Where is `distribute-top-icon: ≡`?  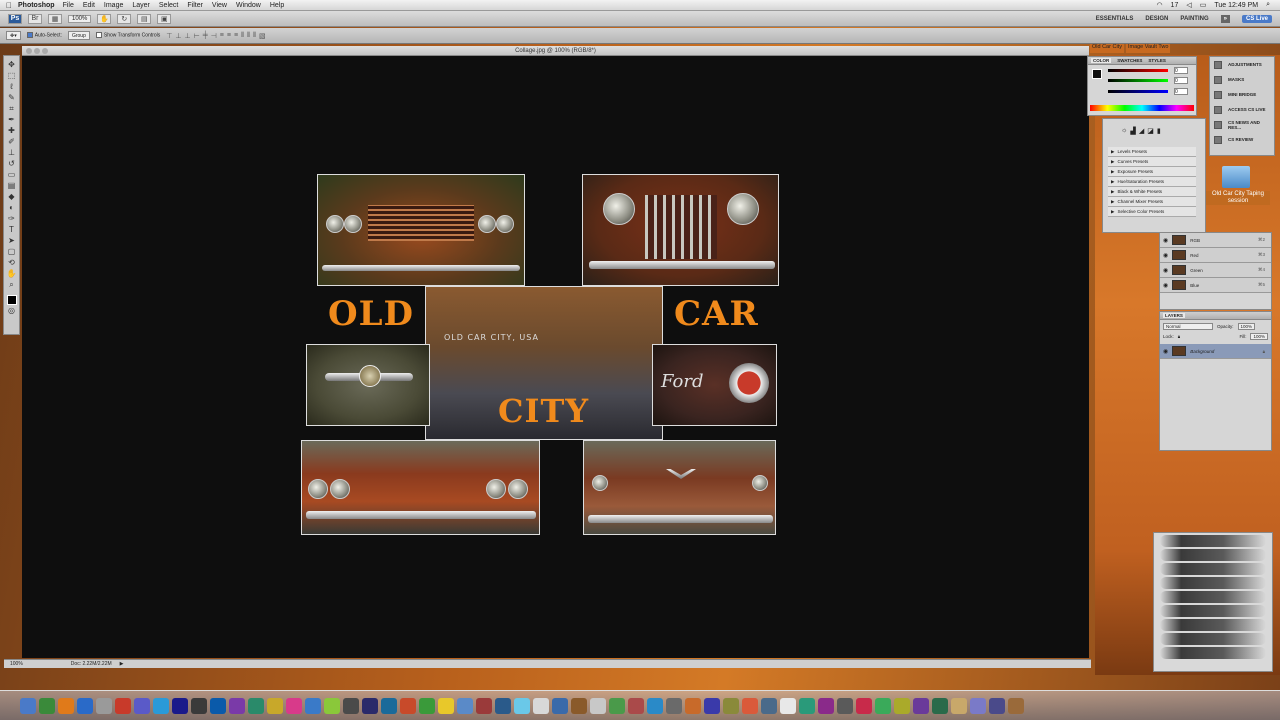
distribute-top-icon: ≡ is located at coordinates (222, 36).